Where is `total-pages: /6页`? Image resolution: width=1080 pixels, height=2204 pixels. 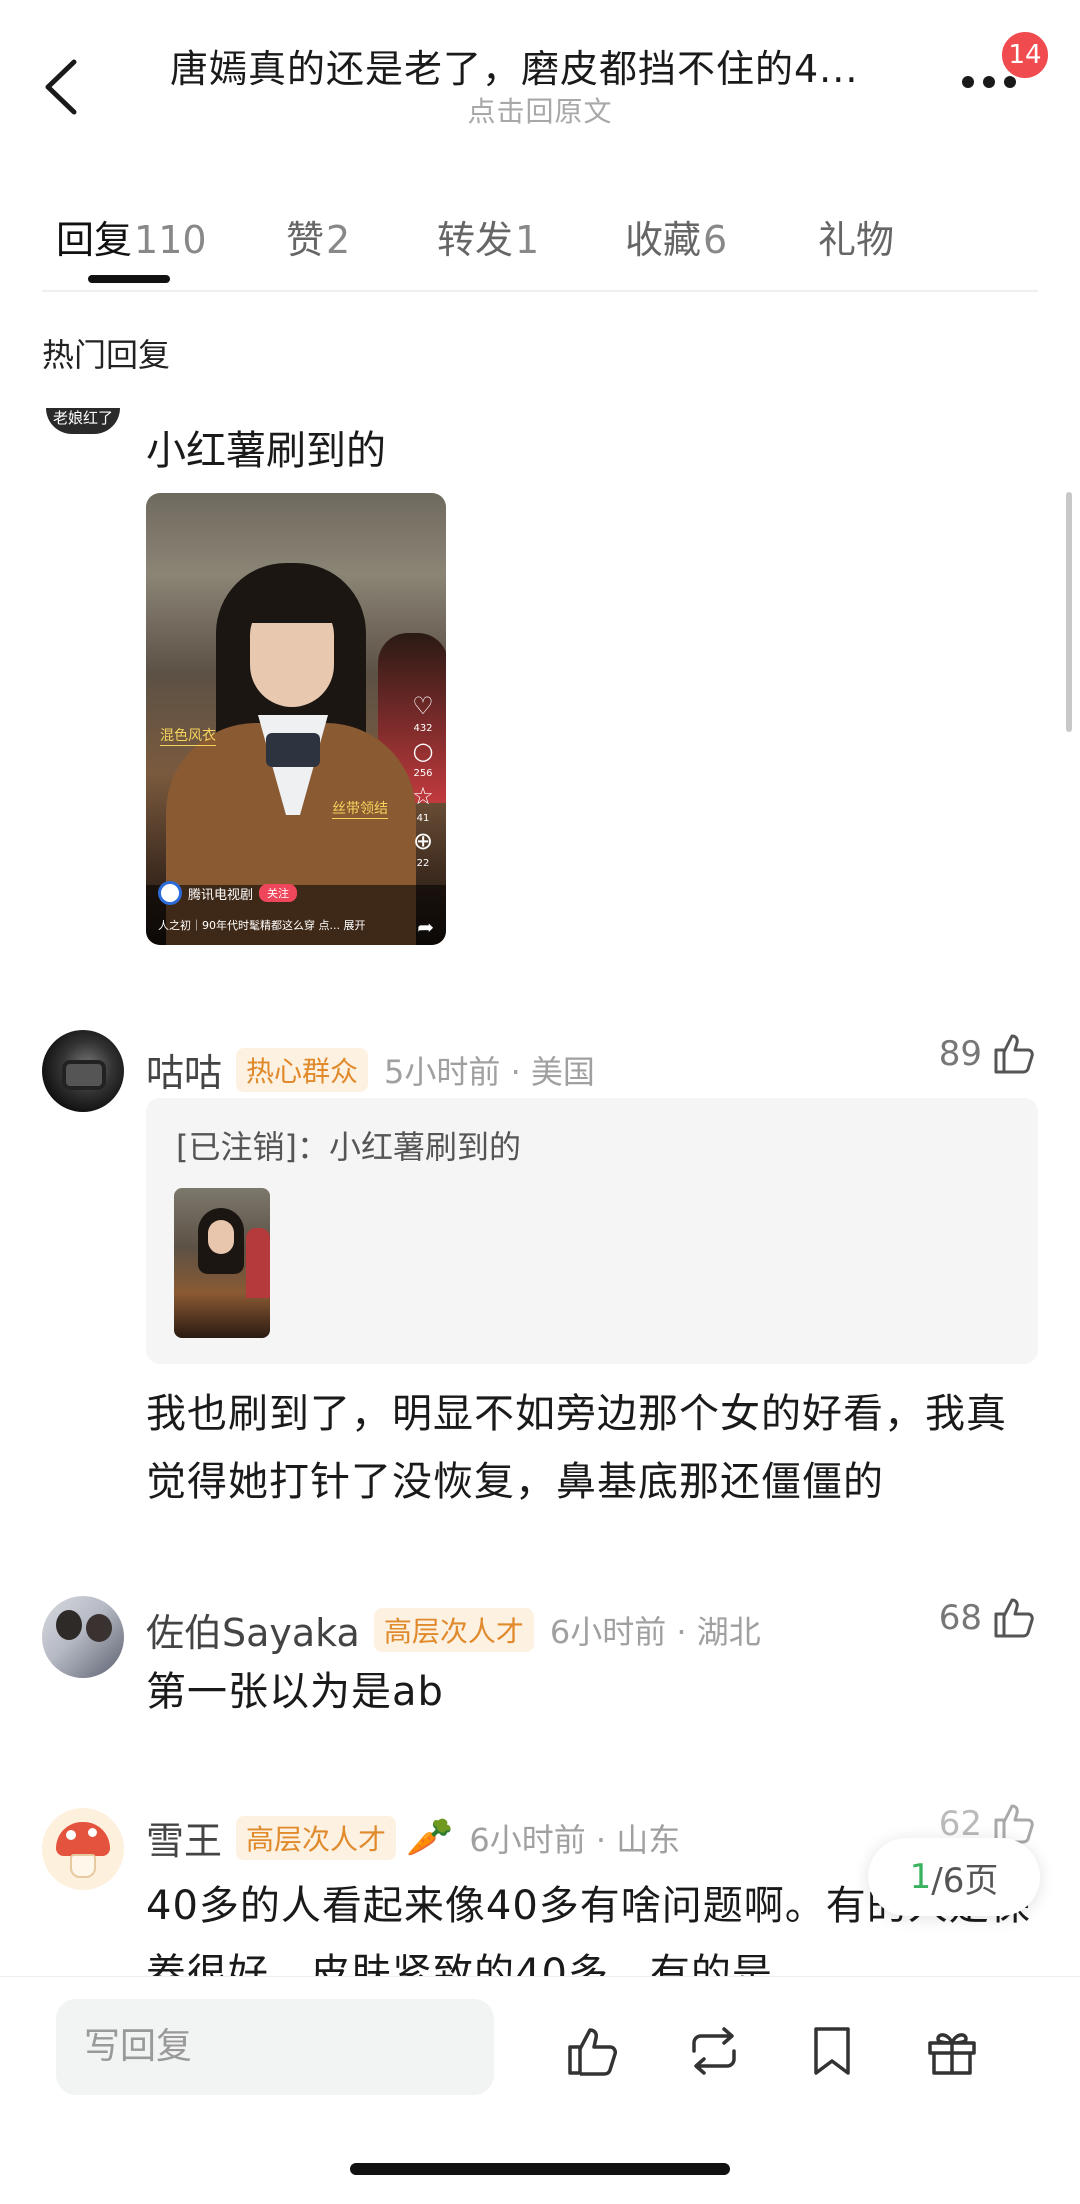
total-pages: /6页 is located at coordinates (965, 1880).